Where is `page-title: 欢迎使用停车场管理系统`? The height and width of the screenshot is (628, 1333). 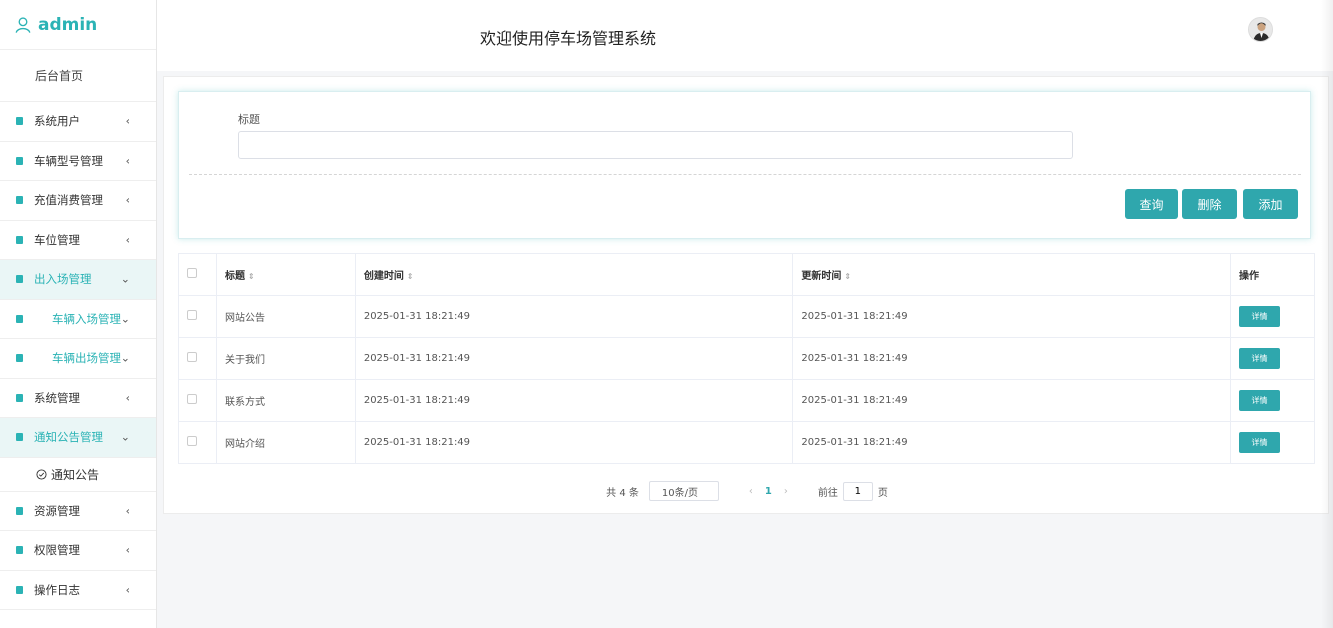
page-title: 欢迎使用停车场管理系统 is located at coordinates (568, 38).